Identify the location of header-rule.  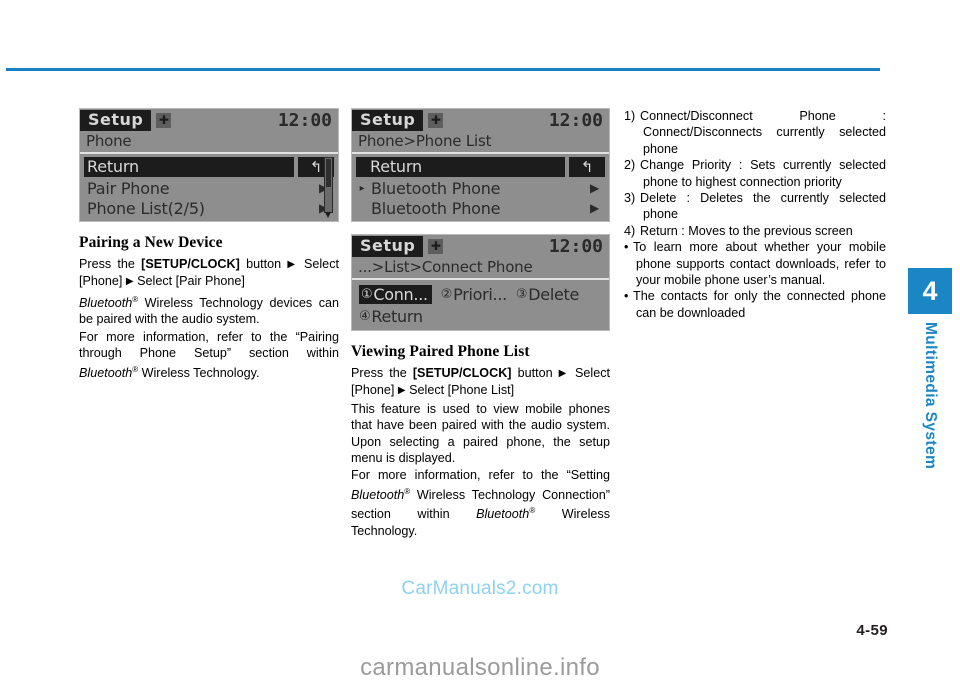
(443, 70).